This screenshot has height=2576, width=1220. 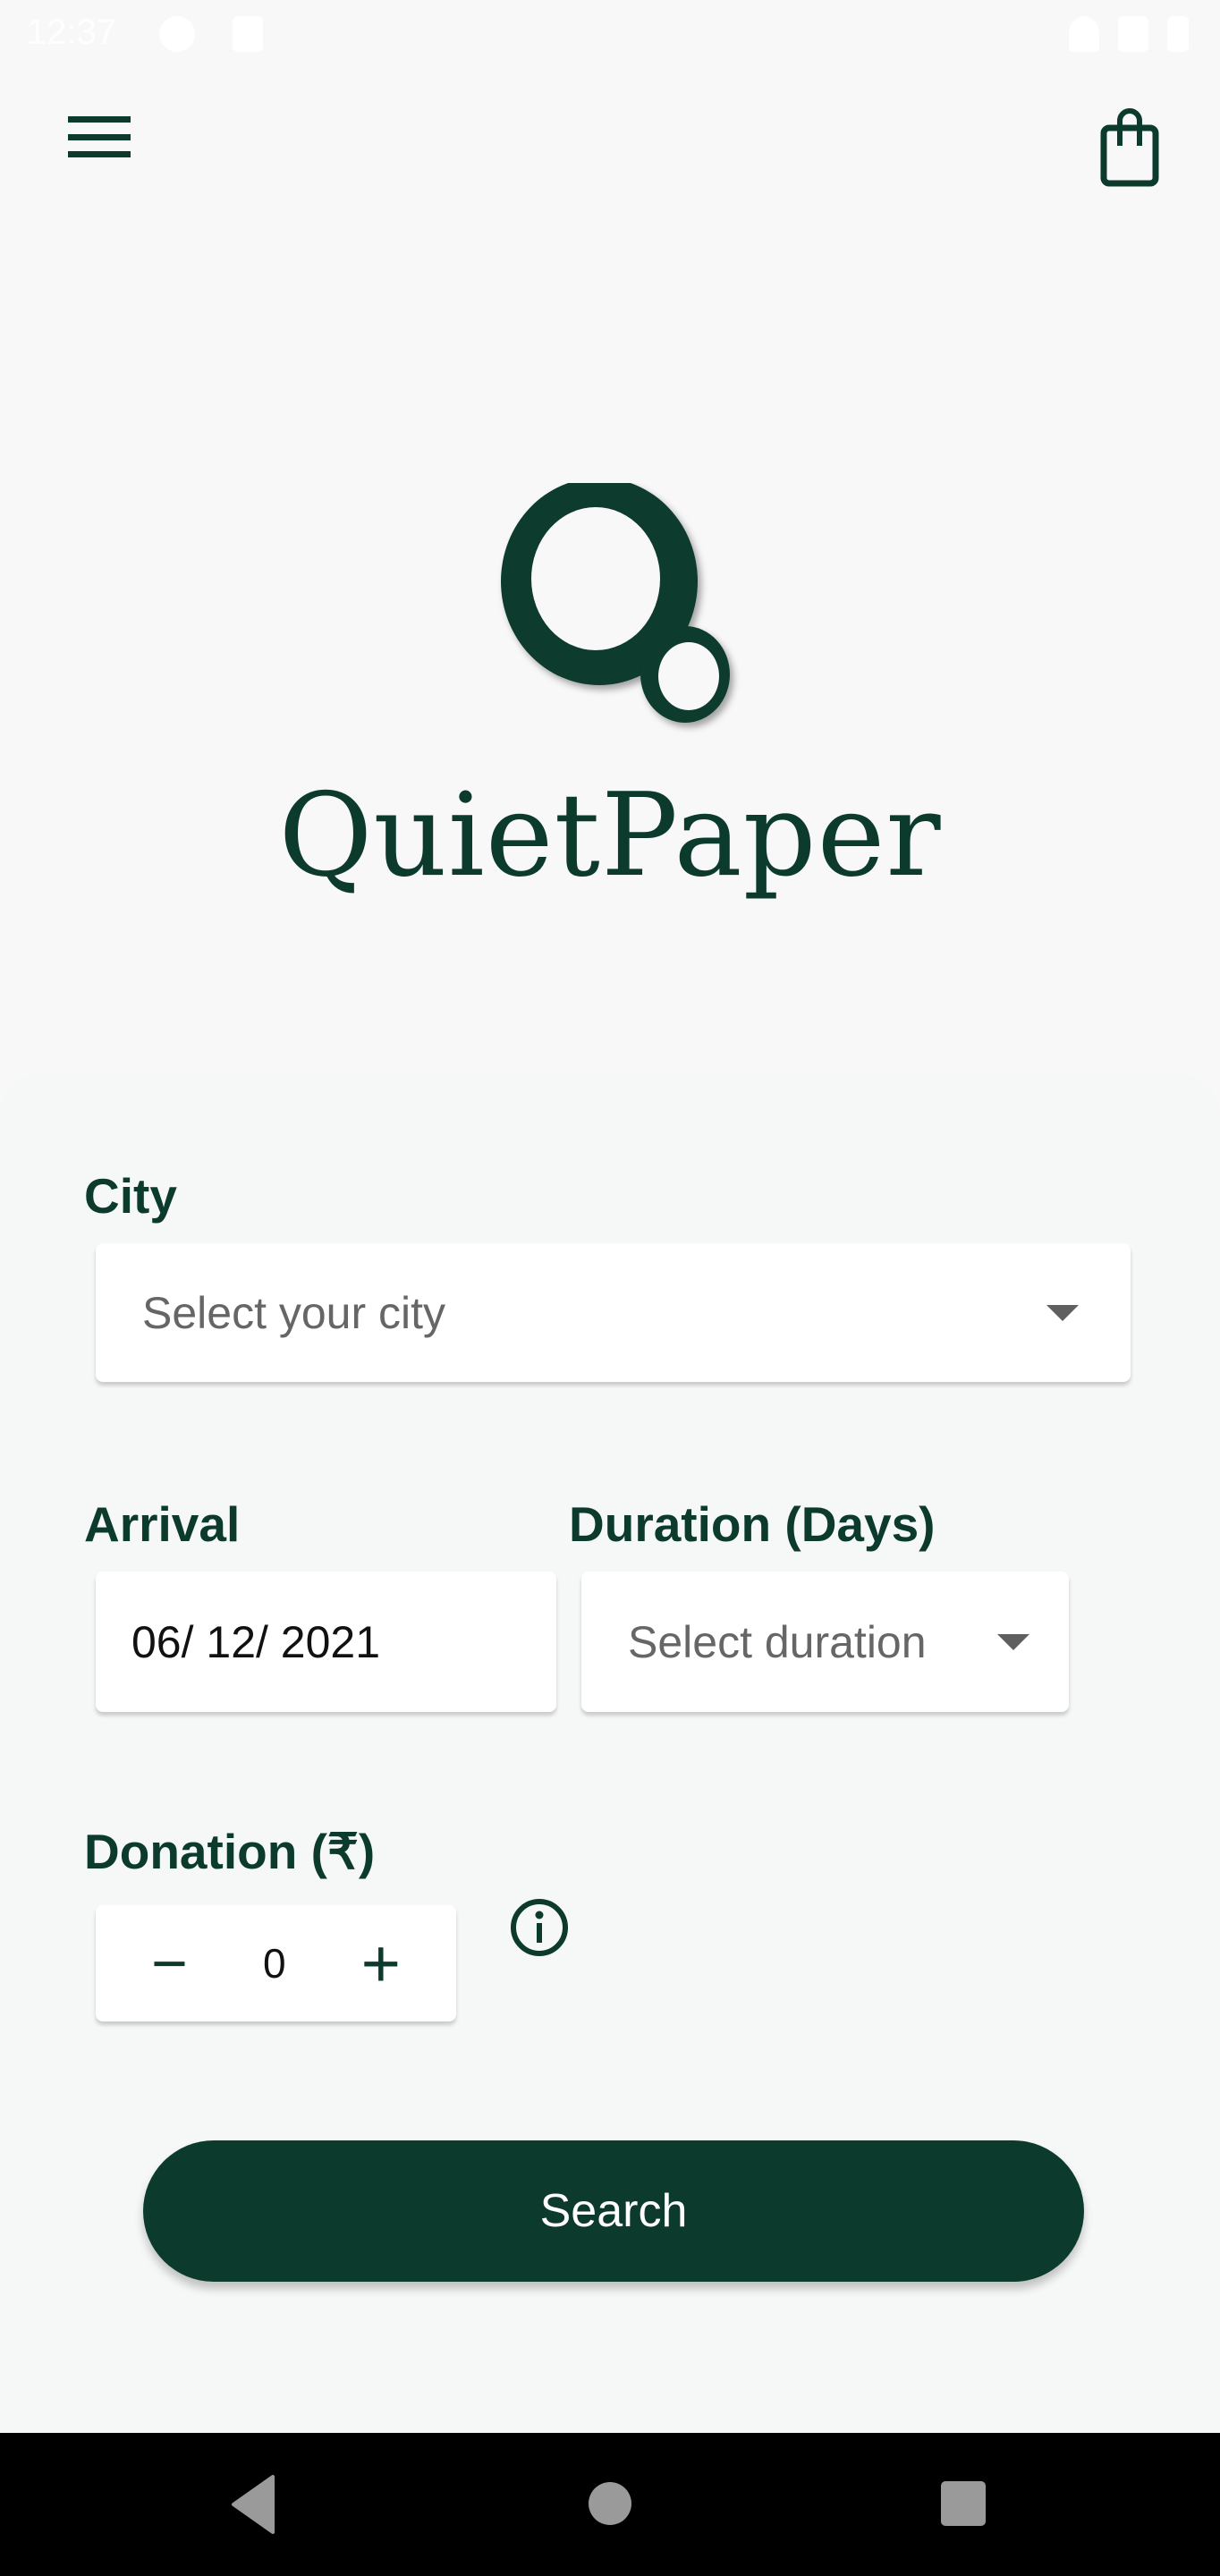 I want to click on donation-stepper: − 0 +, so click(x=276, y=1963).